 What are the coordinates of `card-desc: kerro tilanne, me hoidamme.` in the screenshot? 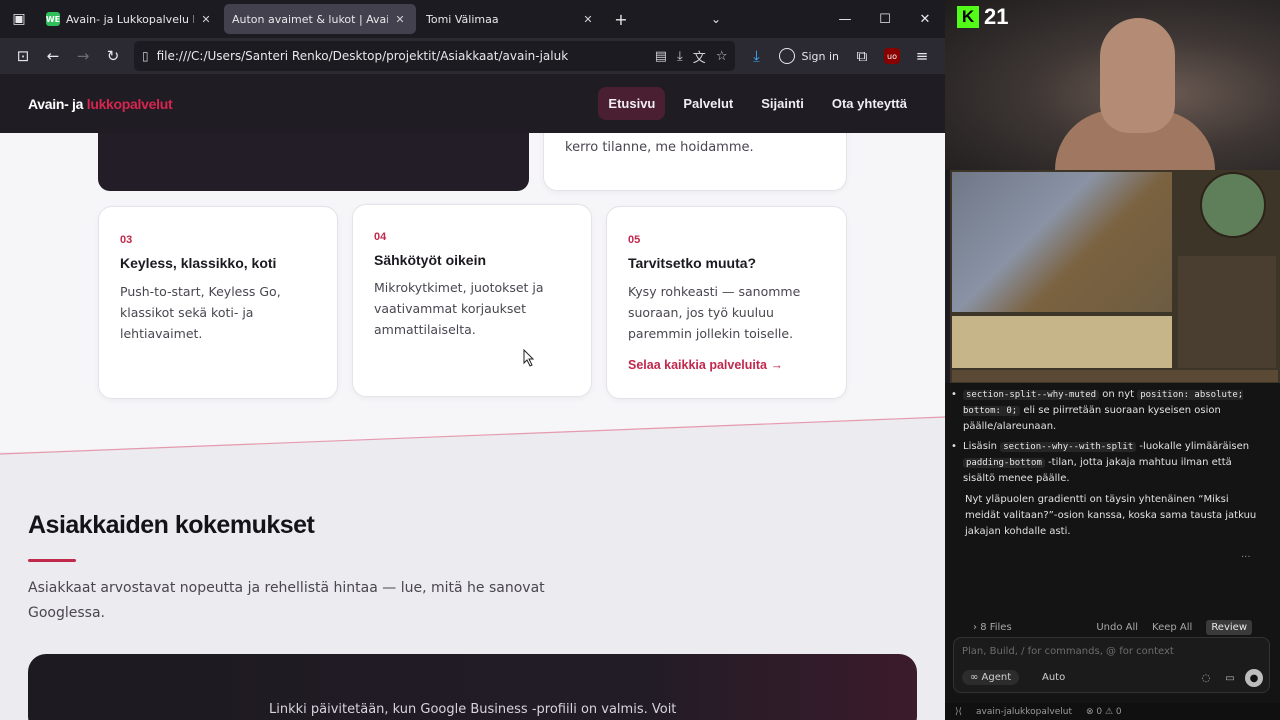 It's located at (659, 147).